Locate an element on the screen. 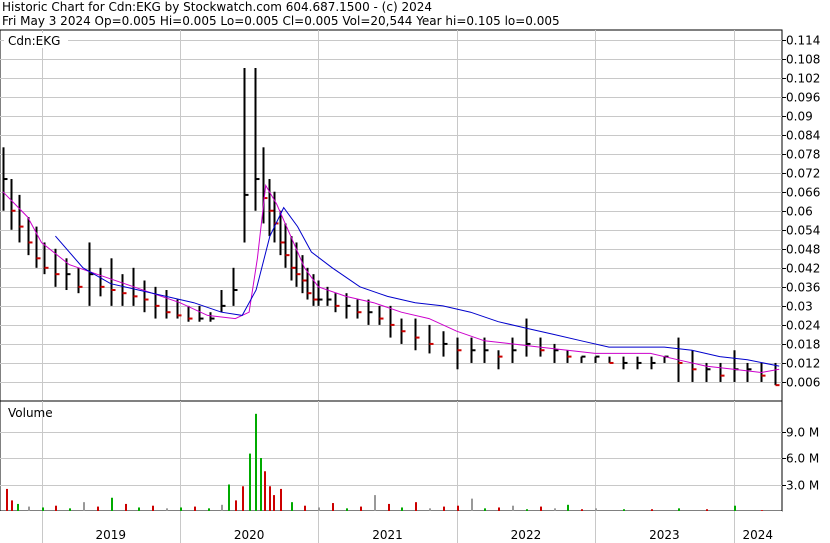 The image size is (830, 543). volume-tick-label: 3.0 M is located at coordinates (802, 486).